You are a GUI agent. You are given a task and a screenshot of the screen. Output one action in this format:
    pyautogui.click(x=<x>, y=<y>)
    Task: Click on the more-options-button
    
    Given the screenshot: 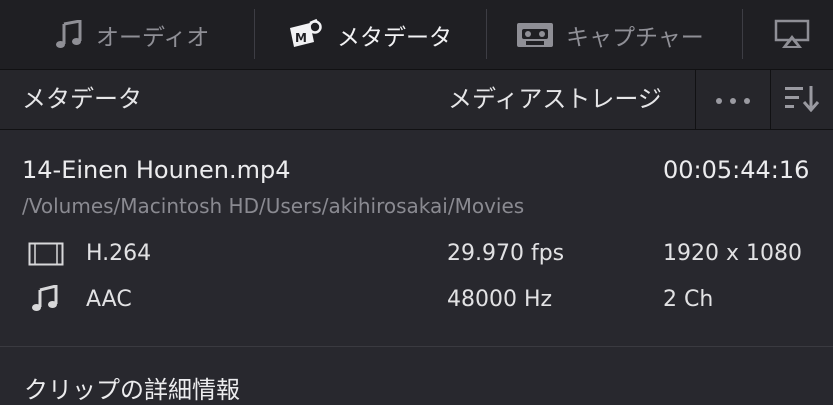 What is the action you would take?
    pyautogui.click(x=733, y=99)
    